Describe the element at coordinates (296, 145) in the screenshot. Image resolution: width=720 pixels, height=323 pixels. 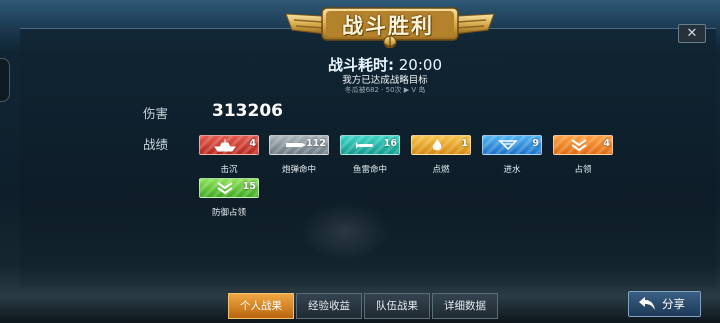
I see `shell-hit-icon` at that location.